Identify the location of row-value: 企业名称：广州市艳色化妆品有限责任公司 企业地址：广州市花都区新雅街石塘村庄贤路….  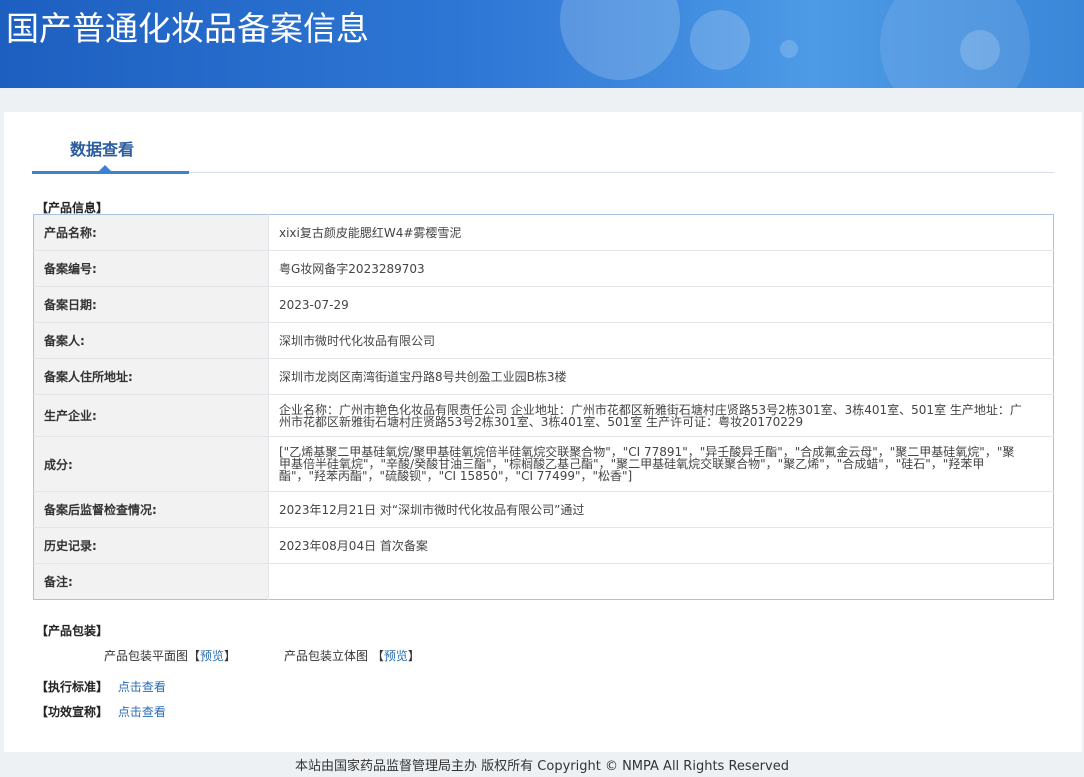
(661, 415).